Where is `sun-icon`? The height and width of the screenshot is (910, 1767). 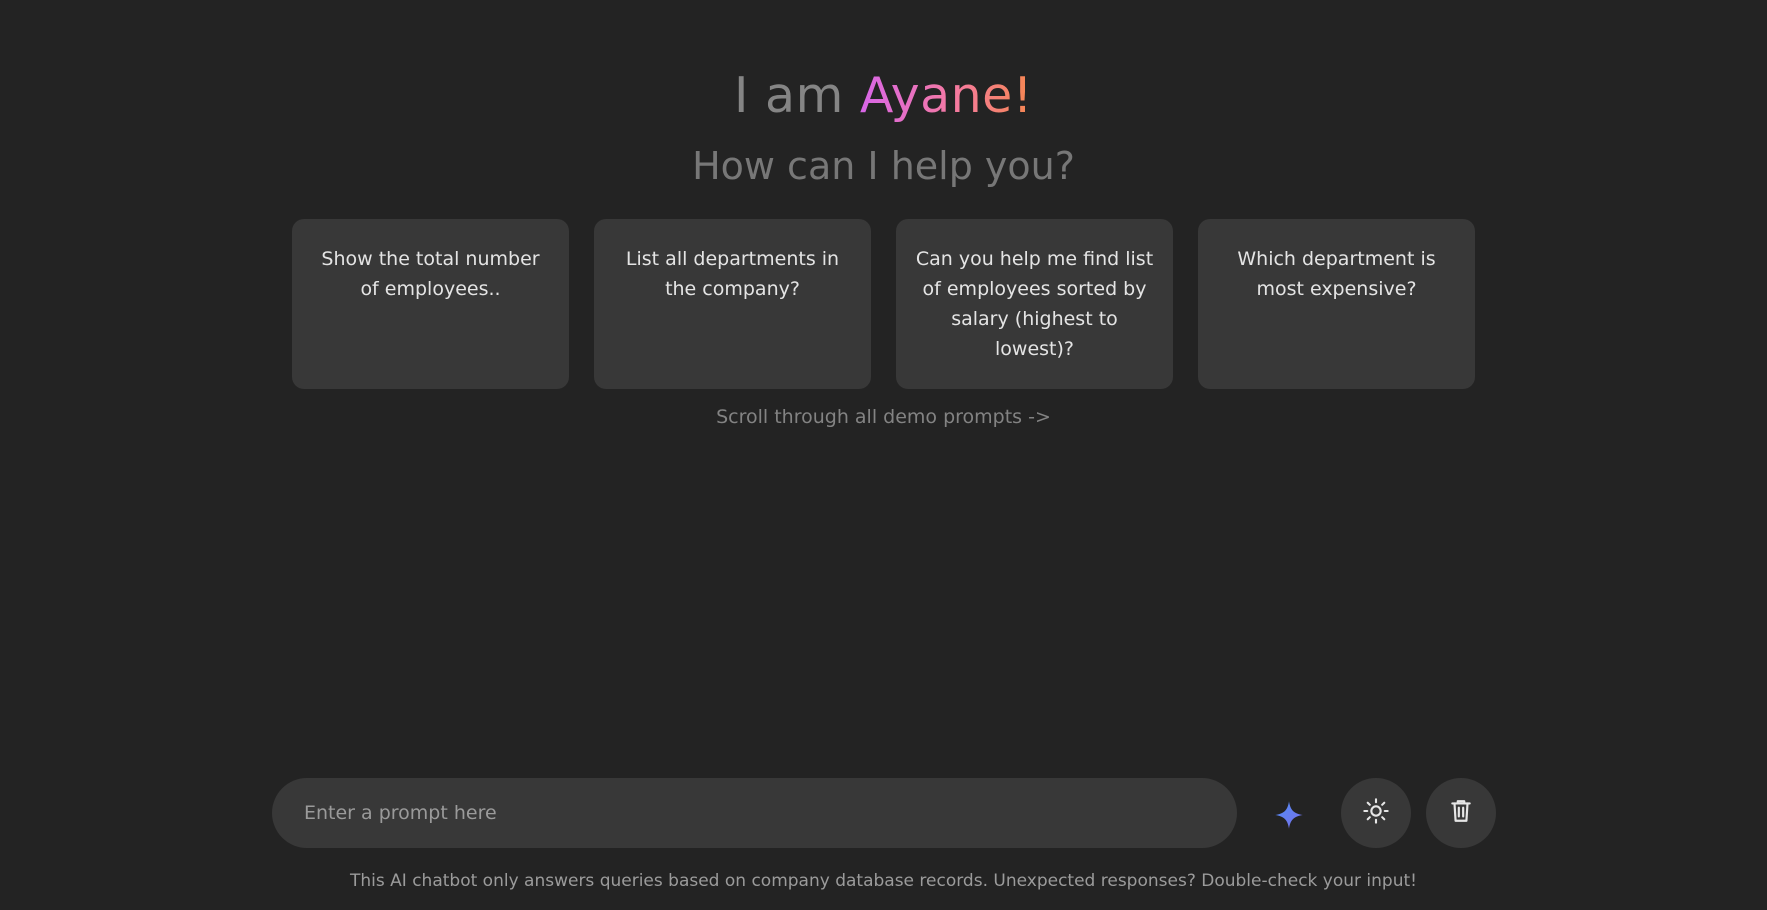
sun-icon is located at coordinates (1376, 813).